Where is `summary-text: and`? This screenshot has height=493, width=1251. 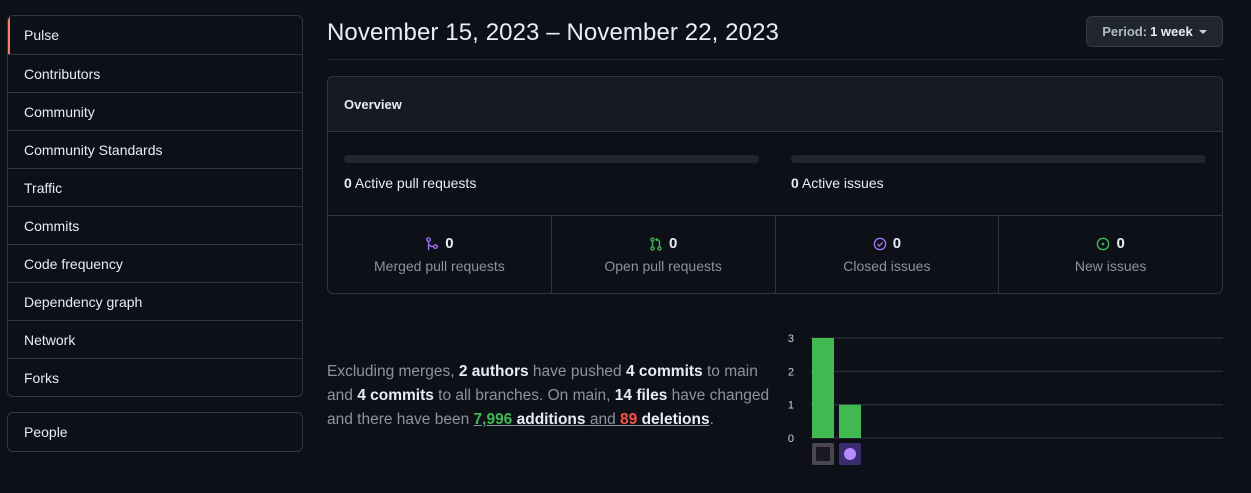 summary-text: and is located at coordinates (602, 419).